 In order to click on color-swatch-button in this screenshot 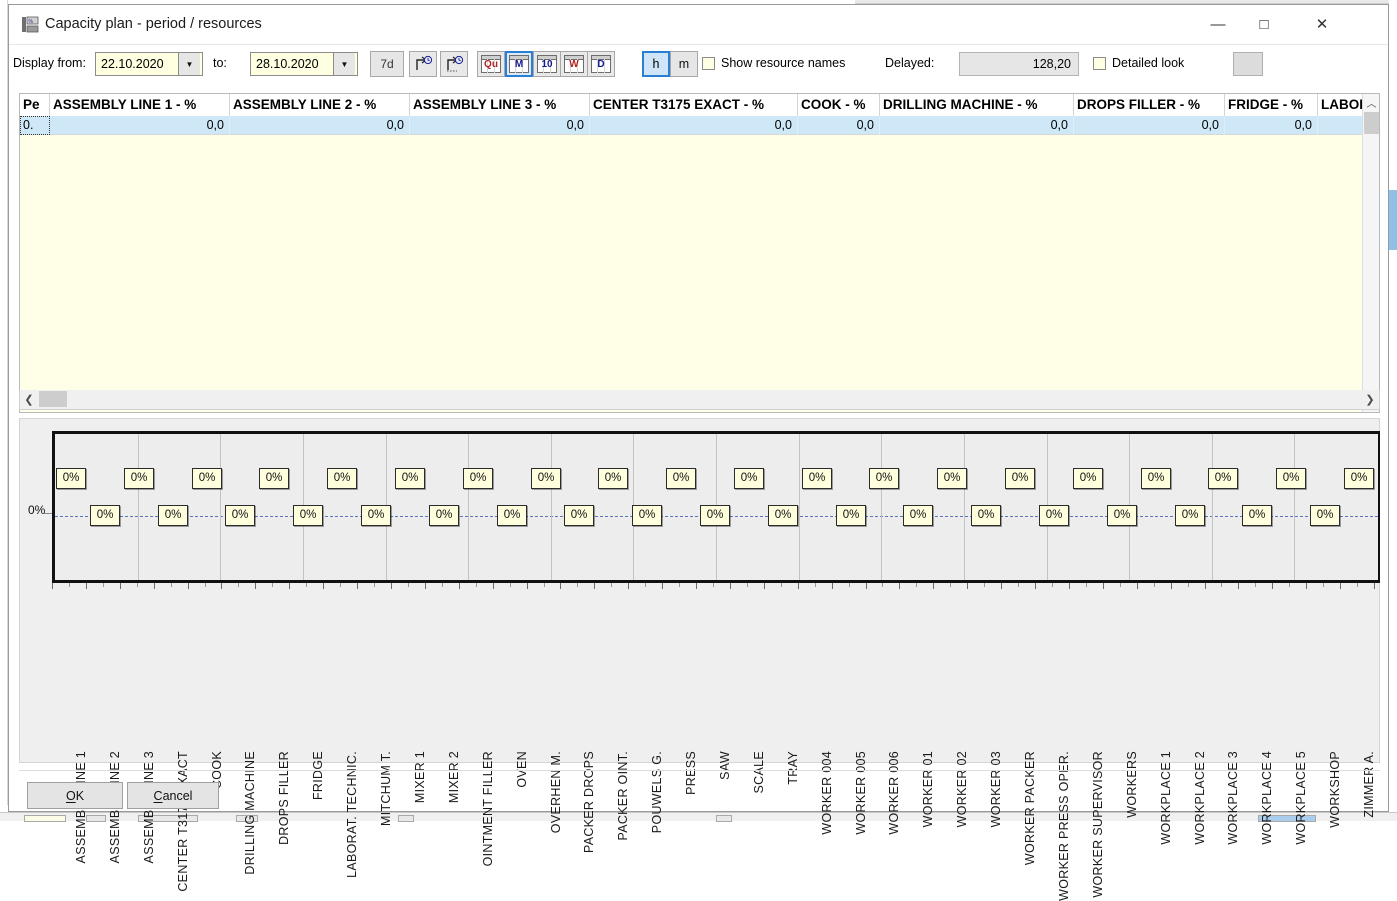, I will do `click(1248, 64)`.